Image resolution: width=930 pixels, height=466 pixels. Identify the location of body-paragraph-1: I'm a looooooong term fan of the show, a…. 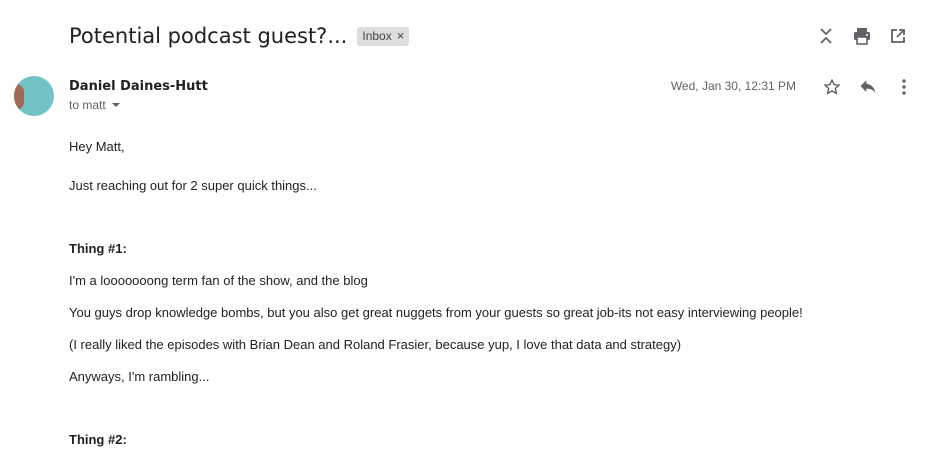
(218, 280).